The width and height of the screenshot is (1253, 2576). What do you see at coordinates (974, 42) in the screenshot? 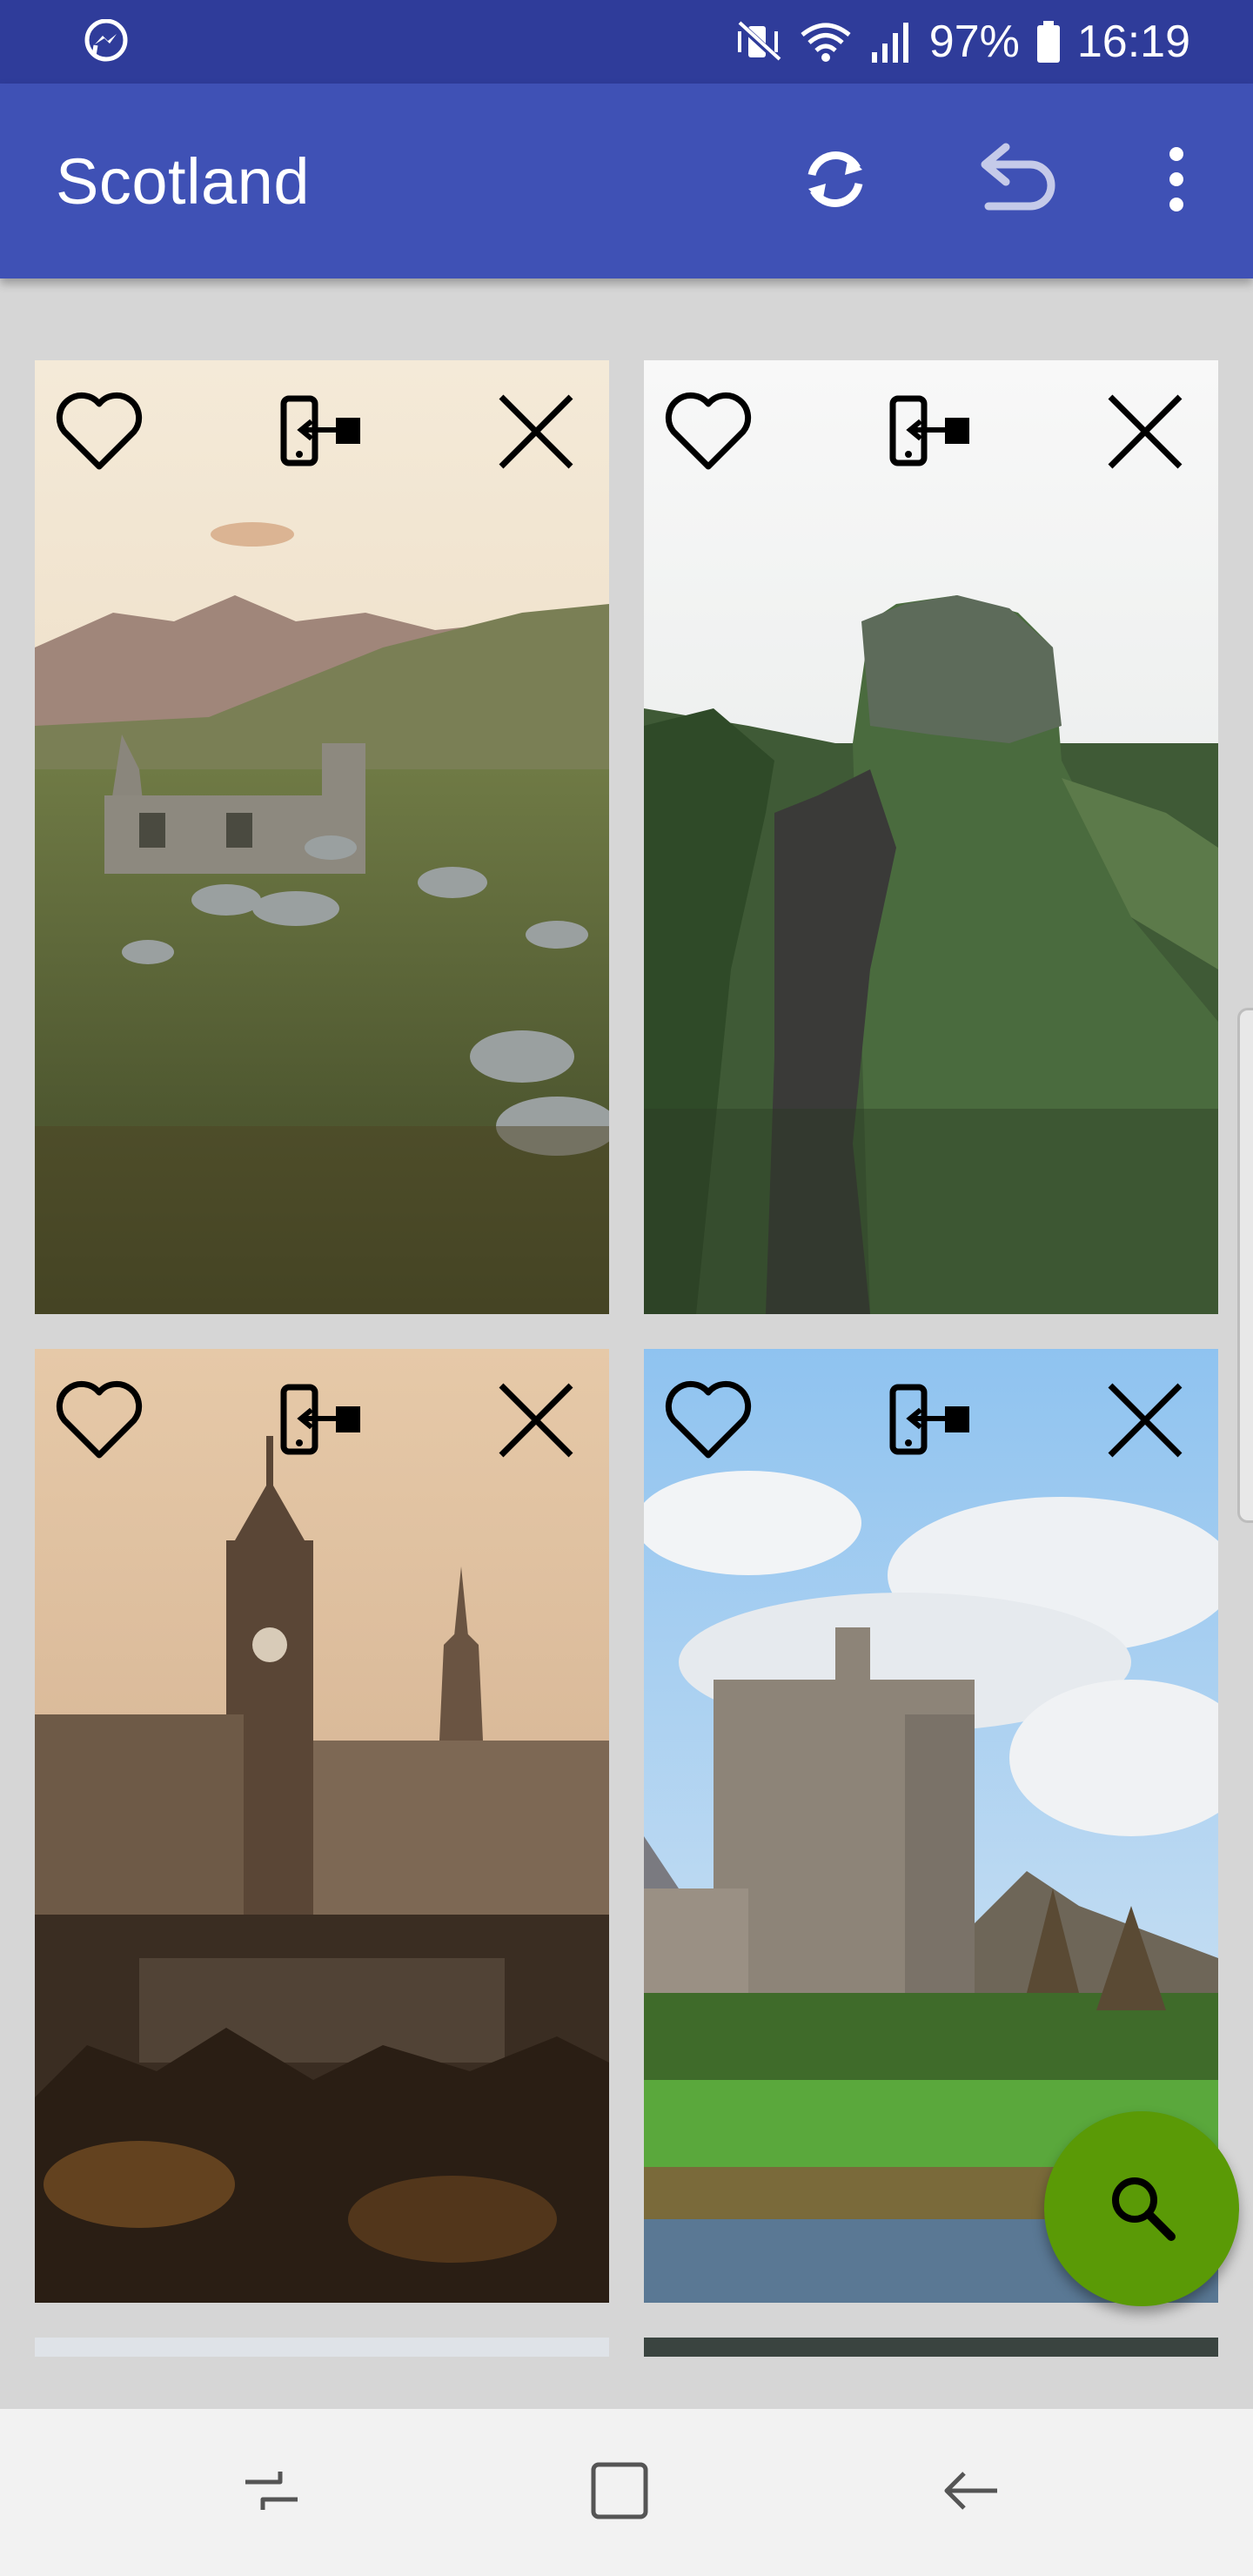
I see `battery-percentage: 97%` at bounding box center [974, 42].